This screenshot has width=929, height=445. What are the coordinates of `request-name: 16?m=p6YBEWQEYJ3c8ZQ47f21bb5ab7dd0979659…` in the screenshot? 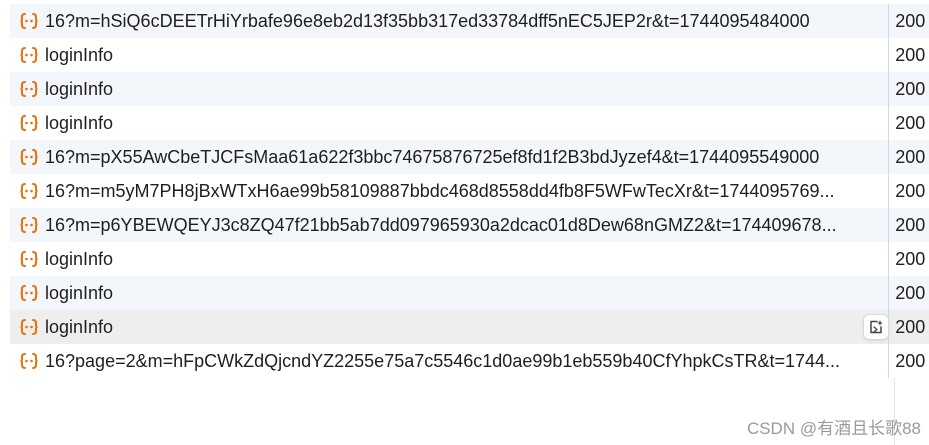 It's located at (441, 224).